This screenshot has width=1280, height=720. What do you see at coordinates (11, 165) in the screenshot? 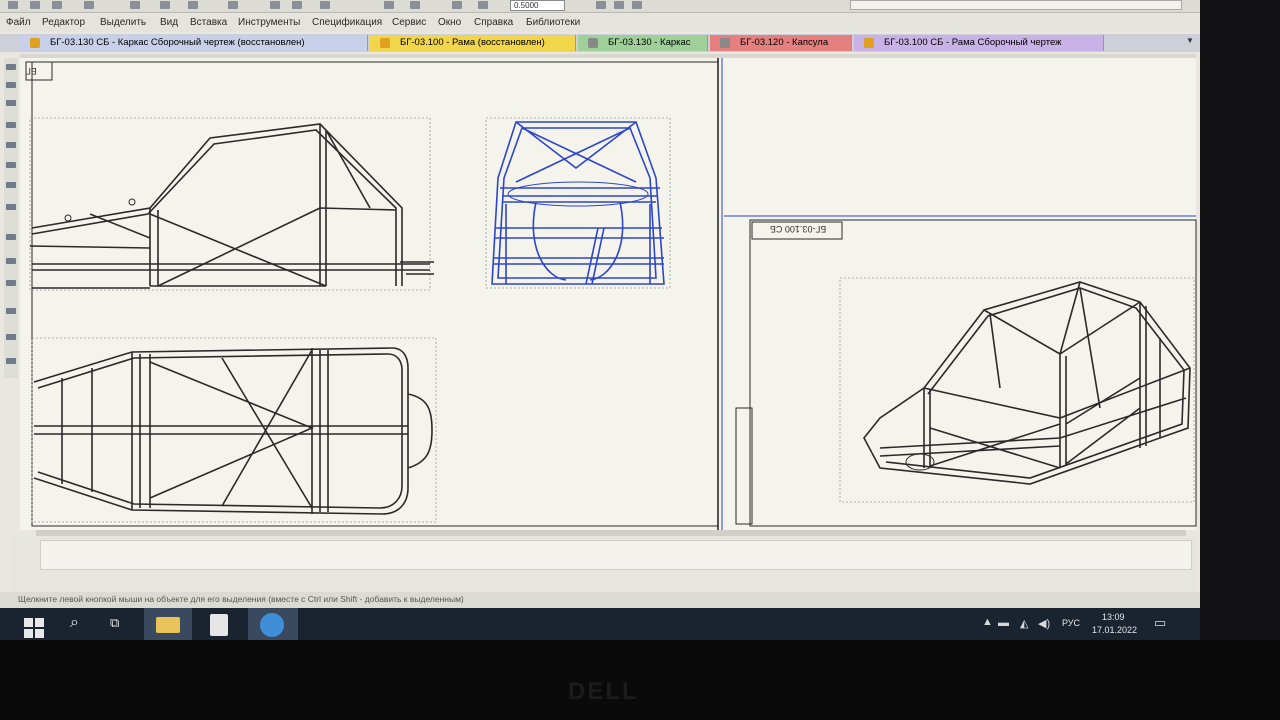
I see `measure-tool-icon` at bounding box center [11, 165].